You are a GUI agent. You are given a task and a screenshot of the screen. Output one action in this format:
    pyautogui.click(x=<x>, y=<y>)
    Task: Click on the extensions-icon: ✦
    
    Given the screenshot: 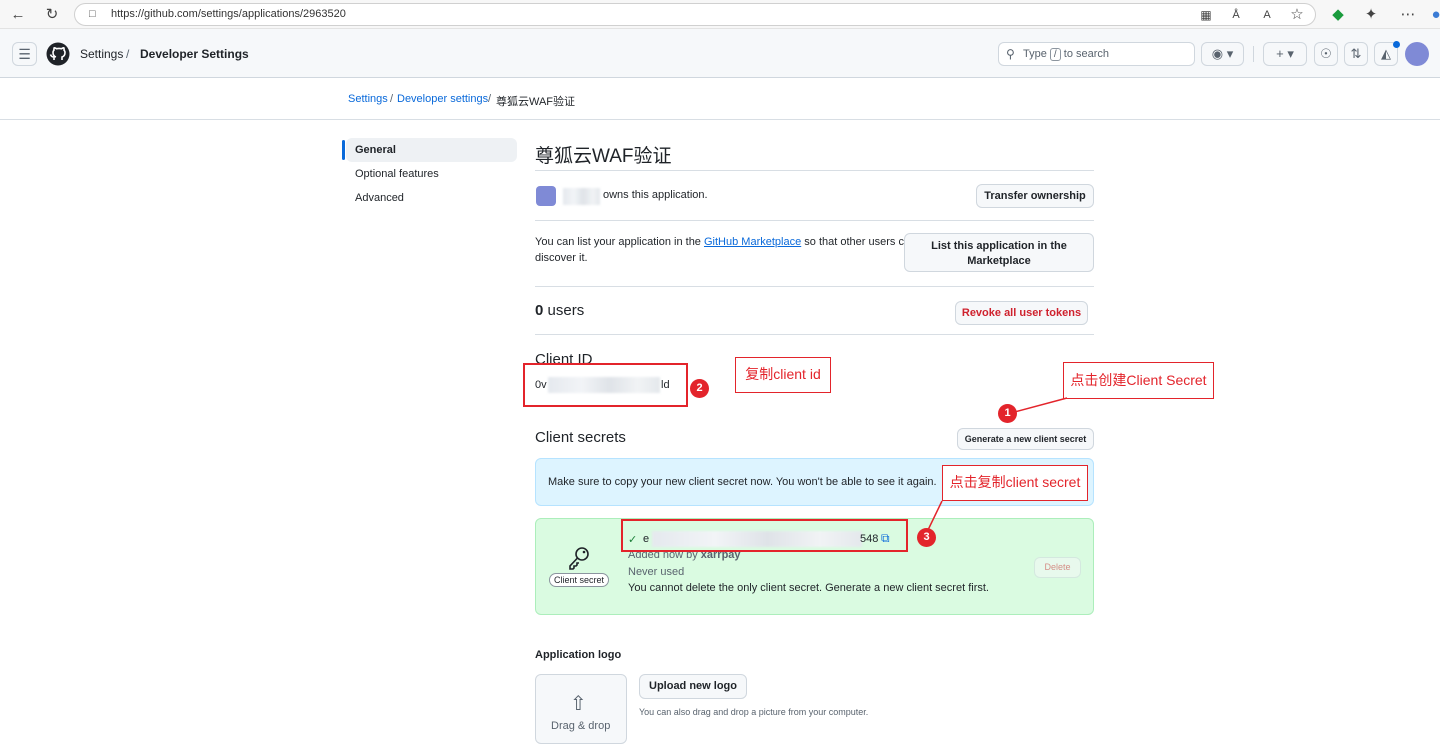 What is the action you would take?
    pyautogui.click(x=1371, y=15)
    